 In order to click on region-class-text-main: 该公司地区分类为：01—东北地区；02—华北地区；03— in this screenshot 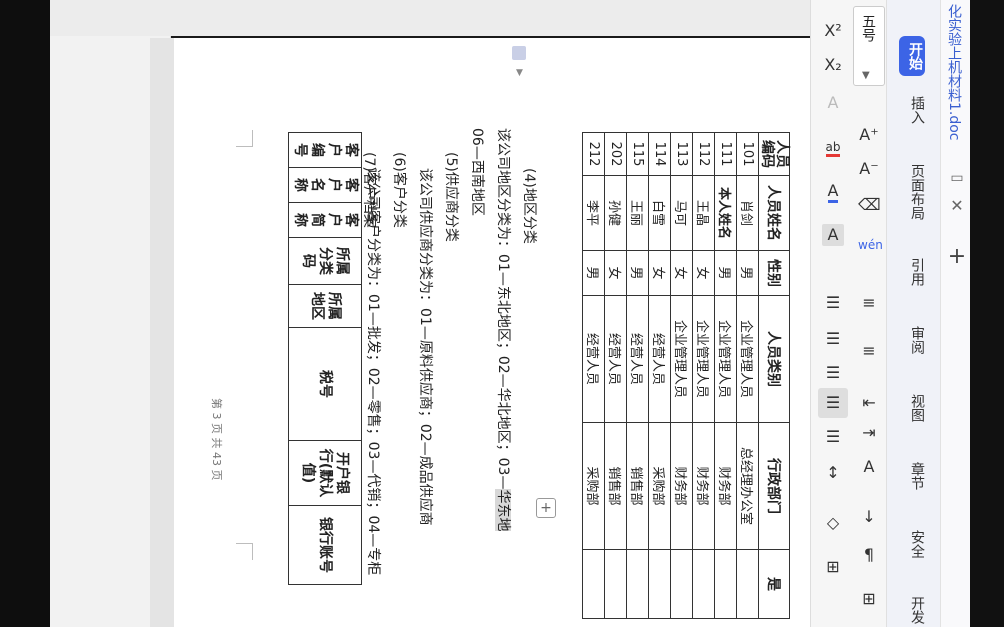, I will do `click(503, 309)`.